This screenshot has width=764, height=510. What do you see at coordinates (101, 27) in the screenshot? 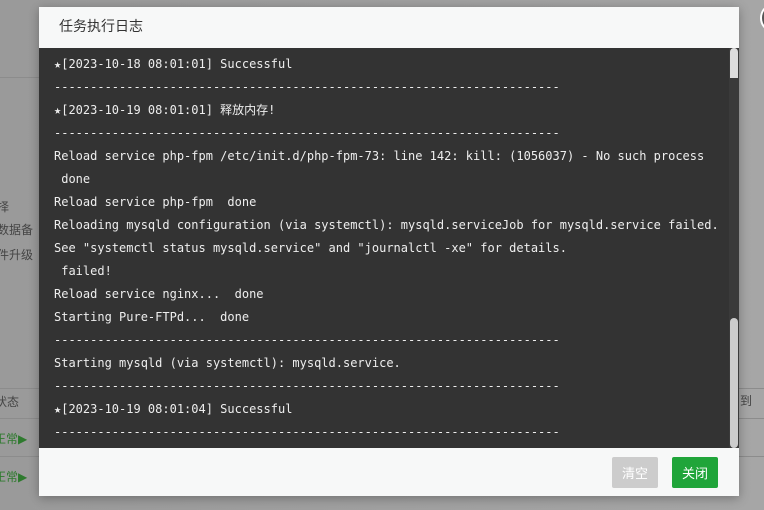
I see `dialog-title: 任务执行日志` at bounding box center [101, 27].